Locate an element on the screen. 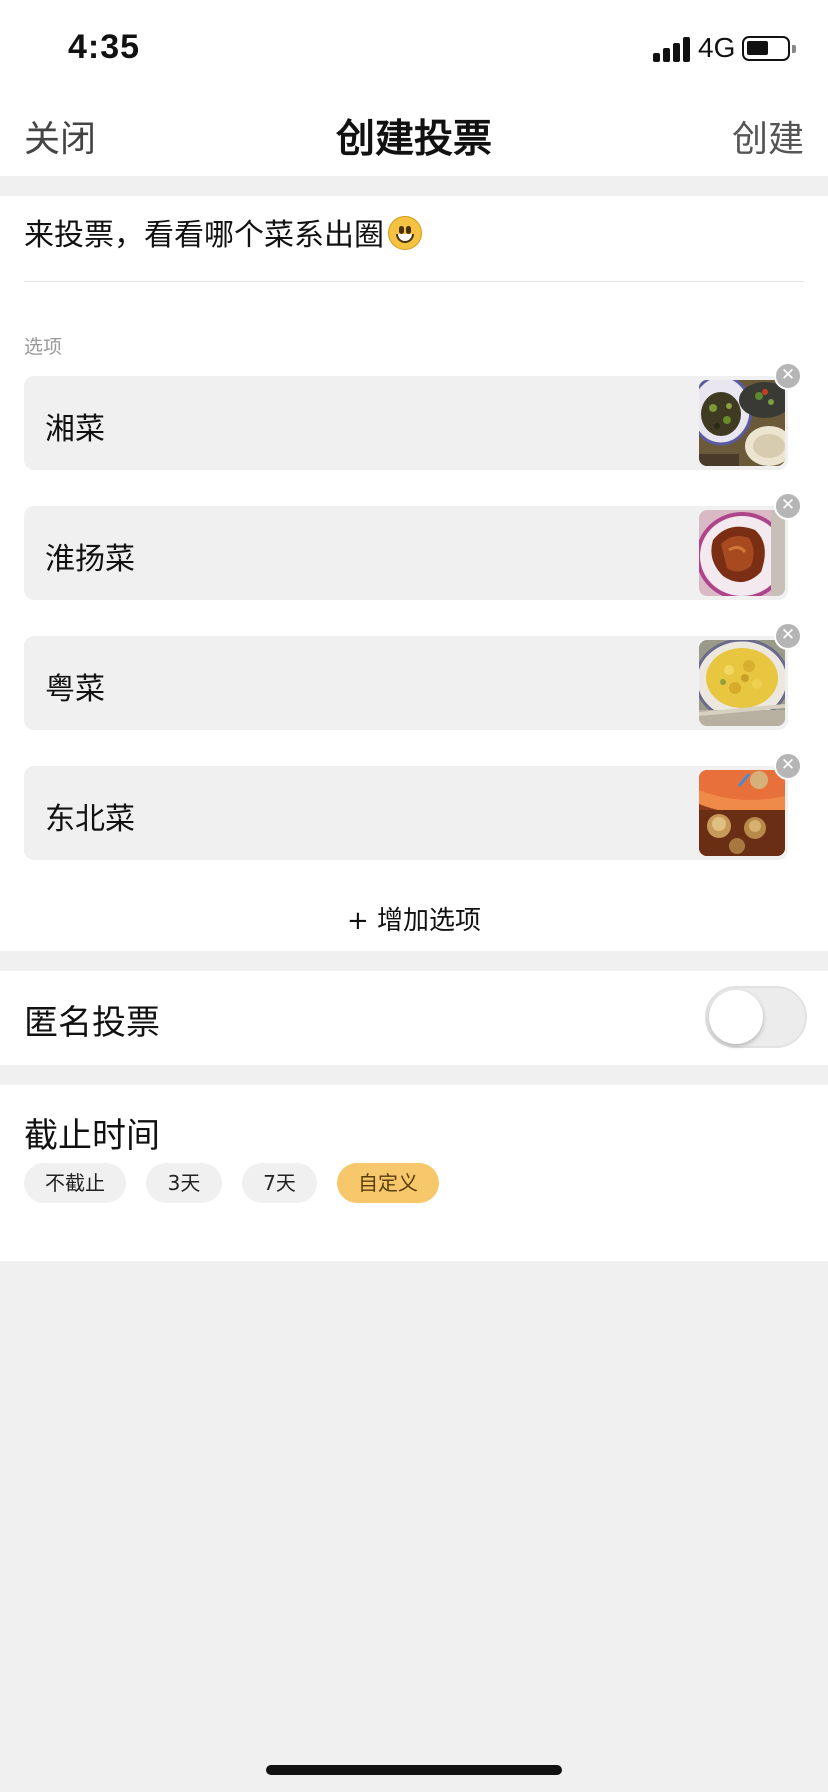 The image size is (828, 1792). grinning-face-emoji-icon is located at coordinates (405, 233).